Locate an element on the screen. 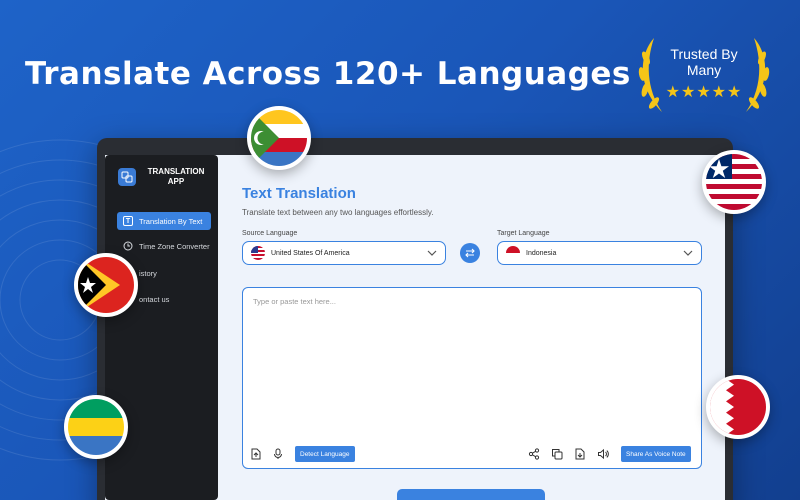  timor-leste-flag-icon is located at coordinates (106, 285).